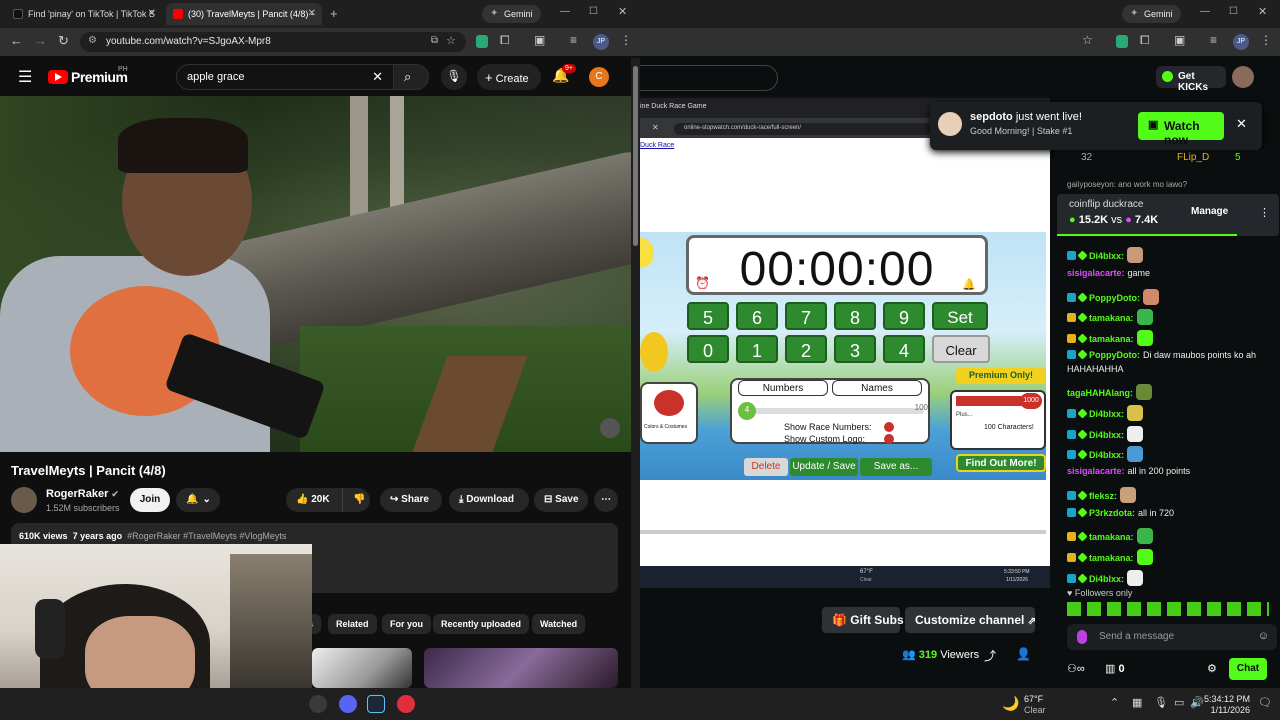  What do you see at coordinates (63, 41) in the screenshot?
I see `reload-icon: ↻` at bounding box center [63, 41].